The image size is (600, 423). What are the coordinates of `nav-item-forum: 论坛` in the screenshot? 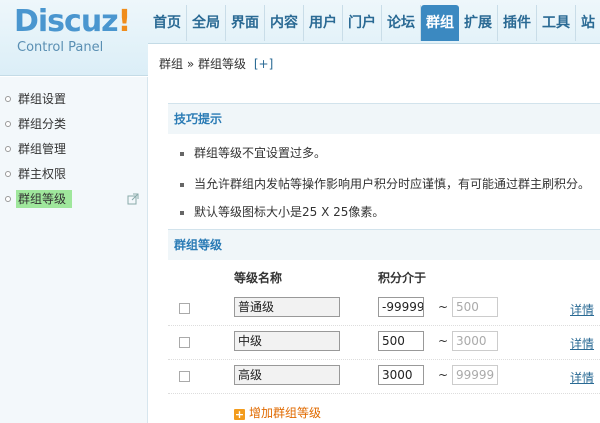 It's located at (401, 23).